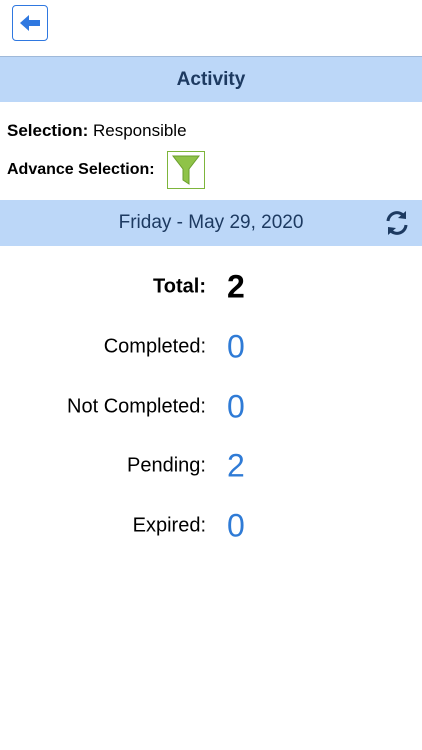  I want to click on back-button, so click(30, 23).